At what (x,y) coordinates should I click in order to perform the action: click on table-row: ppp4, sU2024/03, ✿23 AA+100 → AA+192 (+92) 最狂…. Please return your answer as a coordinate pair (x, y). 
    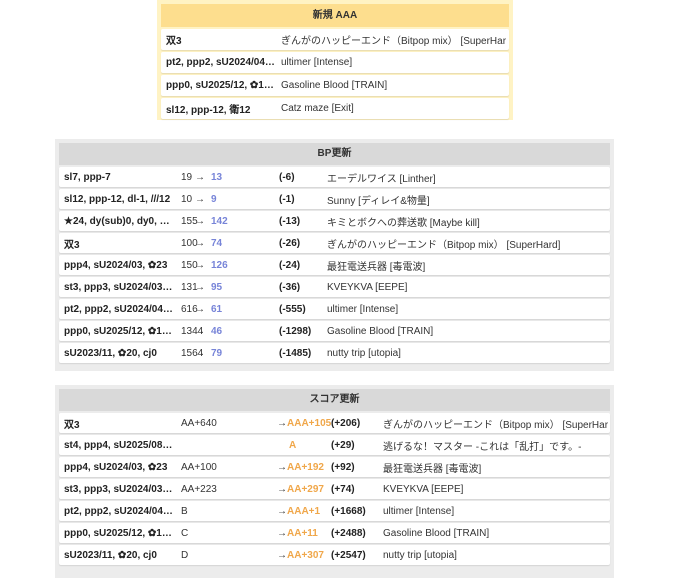
    Looking at the image, I should click on (334, 467).